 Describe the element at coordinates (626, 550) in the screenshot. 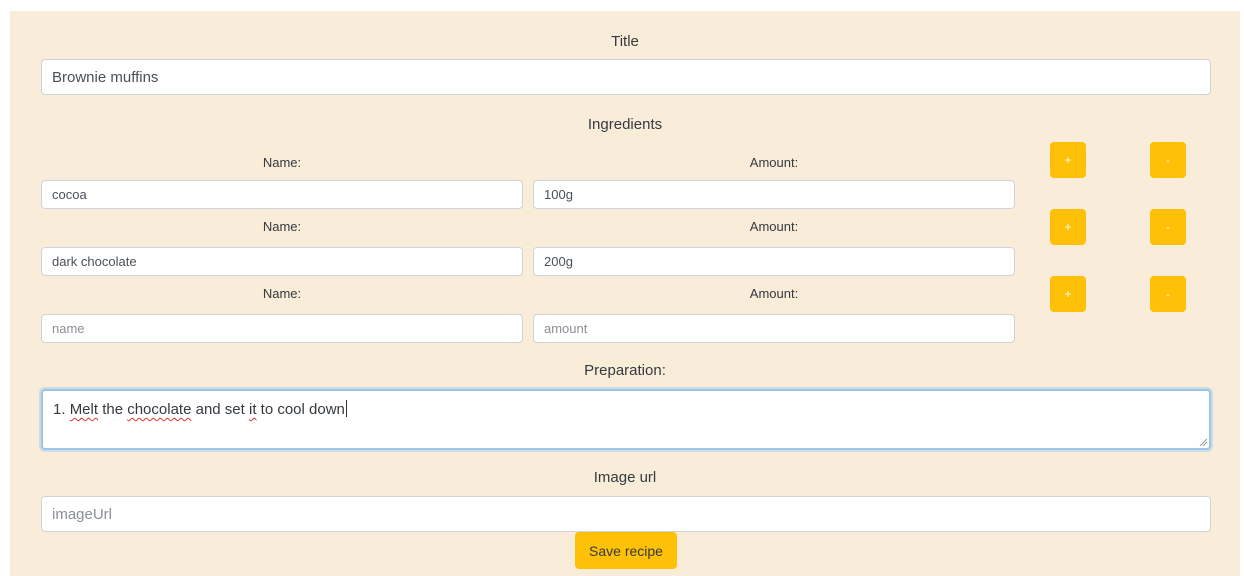

I see `save-recipe-button: Save recipe` at that location.